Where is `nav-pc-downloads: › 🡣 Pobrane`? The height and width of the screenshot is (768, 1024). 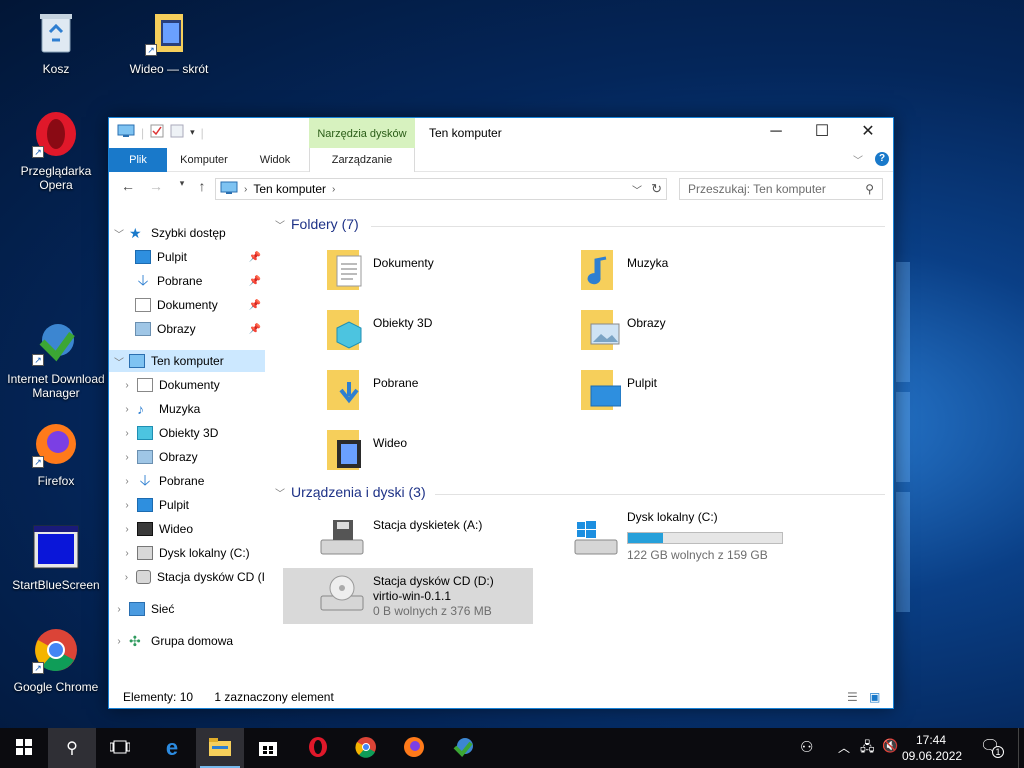
nav-pc-downloads: › 🡣 Pobrane is located at coordinates (187, 481).